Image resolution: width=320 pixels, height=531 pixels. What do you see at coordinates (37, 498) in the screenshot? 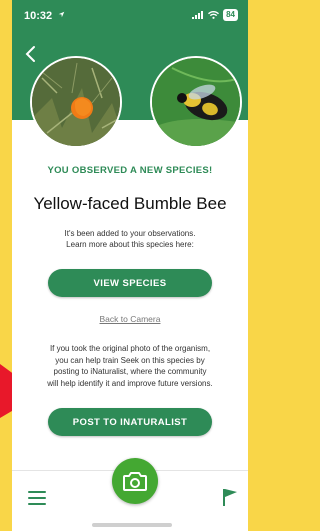
I see `menu-icon` at bounding box center [37, 498].